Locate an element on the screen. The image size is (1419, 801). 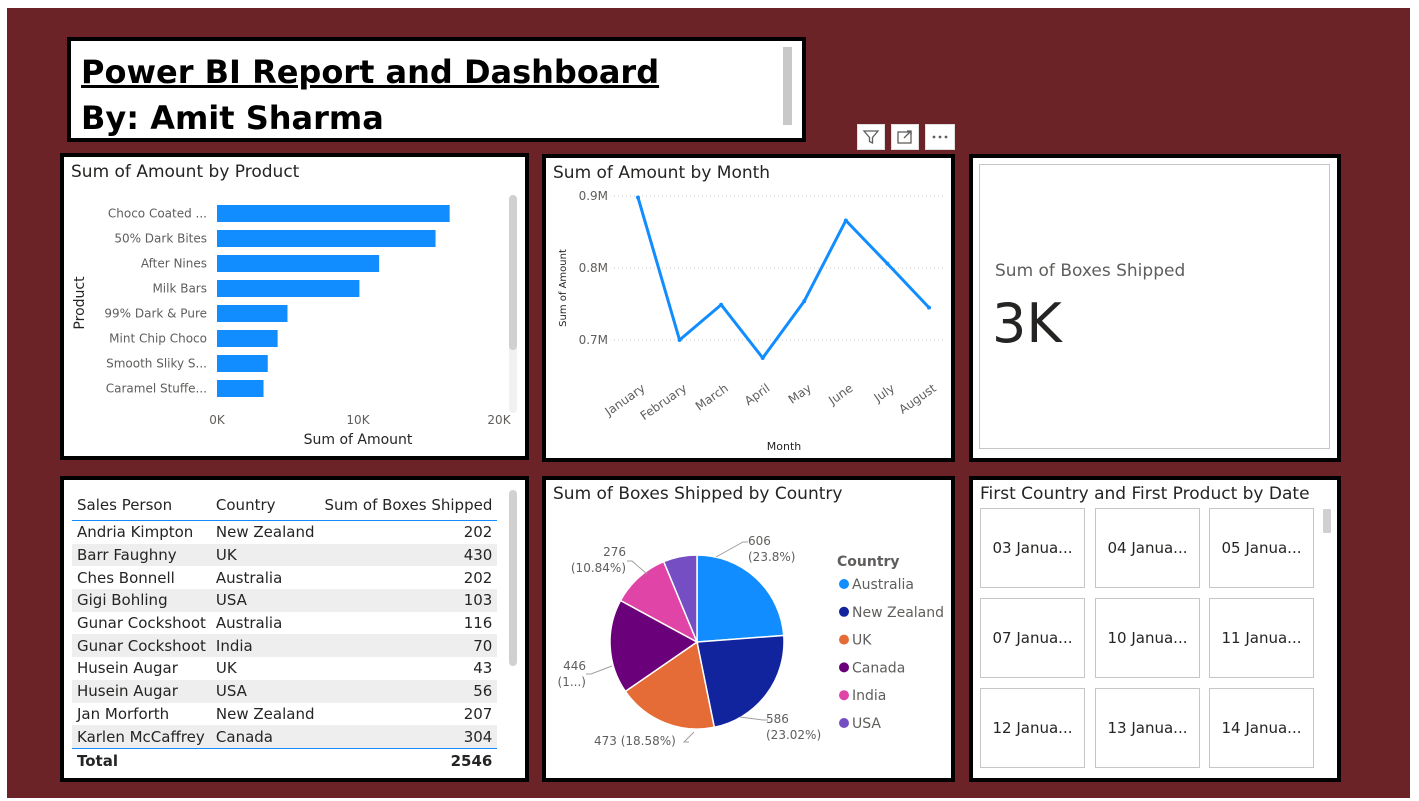
table-row: Gunar Cockshoot India 70 is located at coordinates (285, 646).